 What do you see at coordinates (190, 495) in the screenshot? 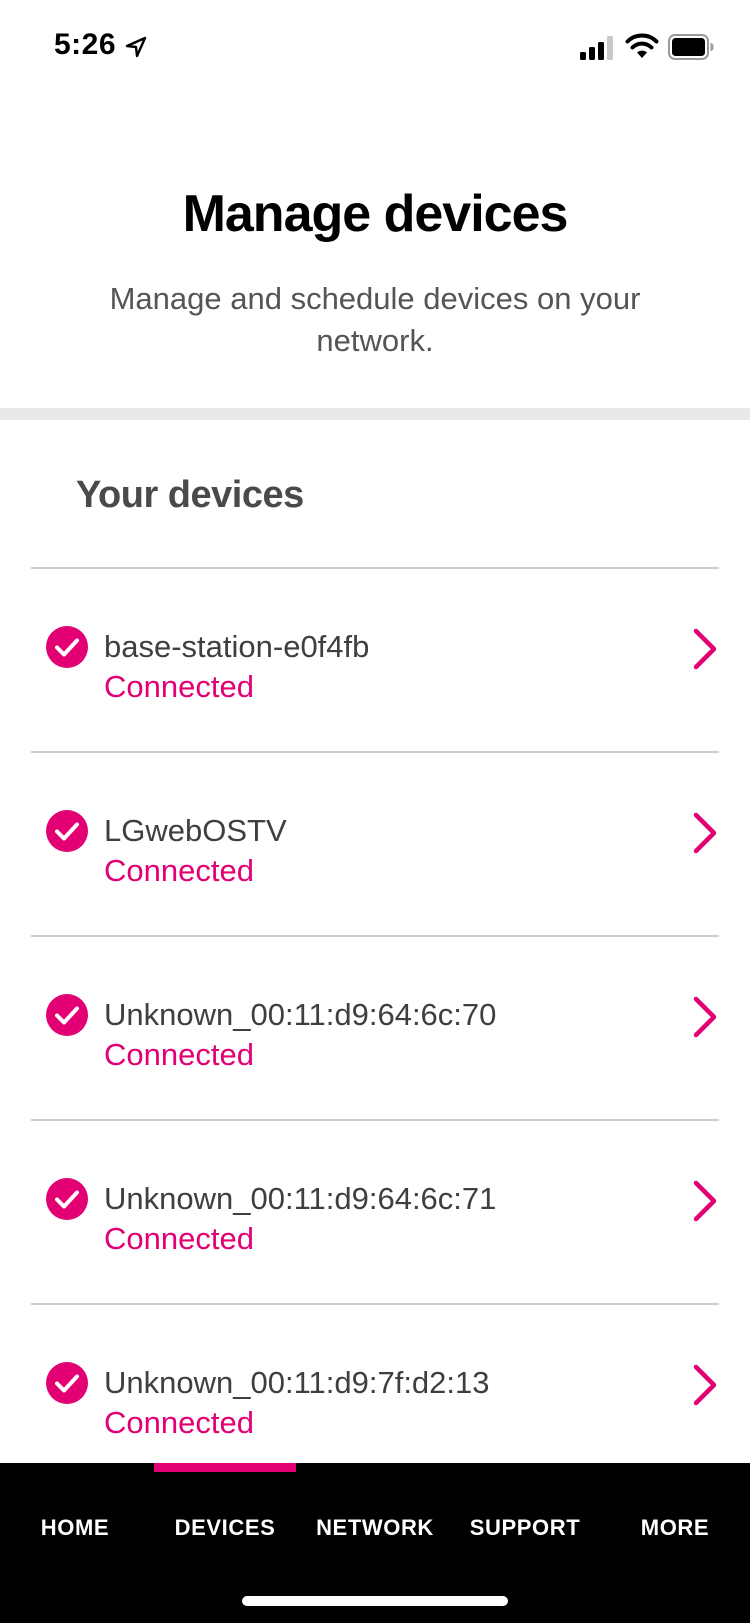
I see `section-title: Your devices` at bounding box center [190, 495].